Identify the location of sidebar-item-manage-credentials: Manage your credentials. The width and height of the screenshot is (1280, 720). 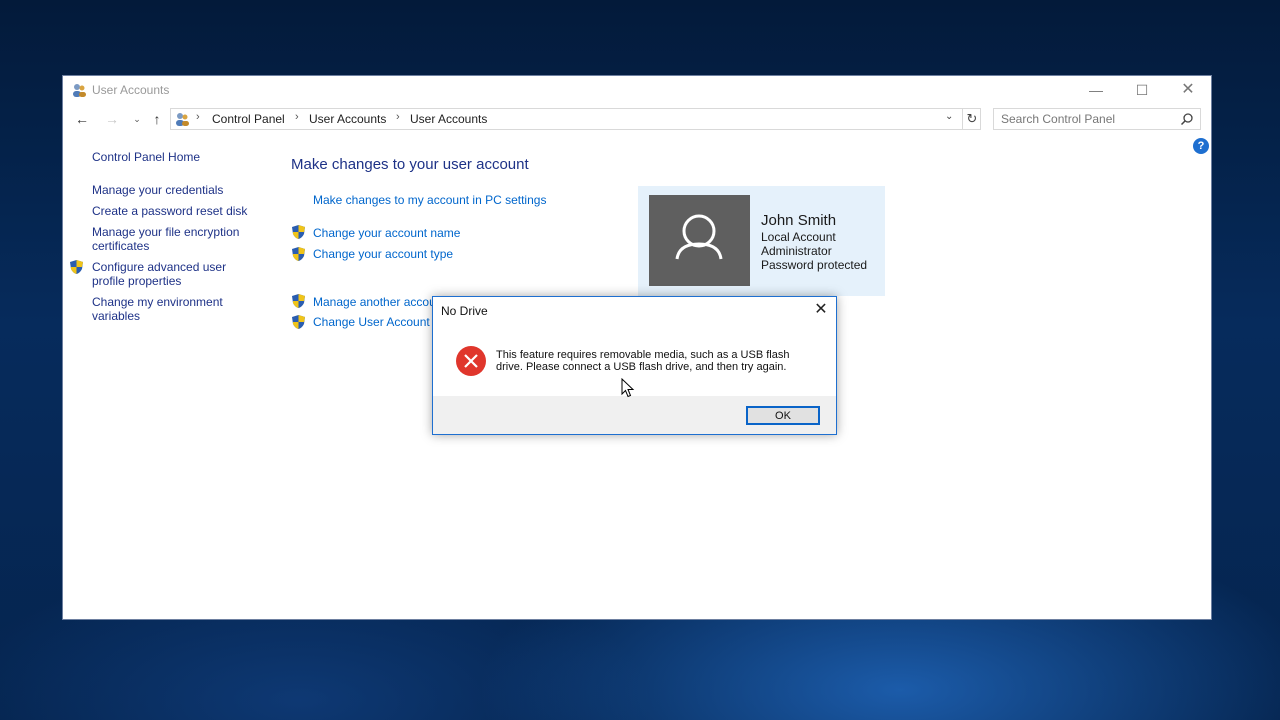
(157, 190).